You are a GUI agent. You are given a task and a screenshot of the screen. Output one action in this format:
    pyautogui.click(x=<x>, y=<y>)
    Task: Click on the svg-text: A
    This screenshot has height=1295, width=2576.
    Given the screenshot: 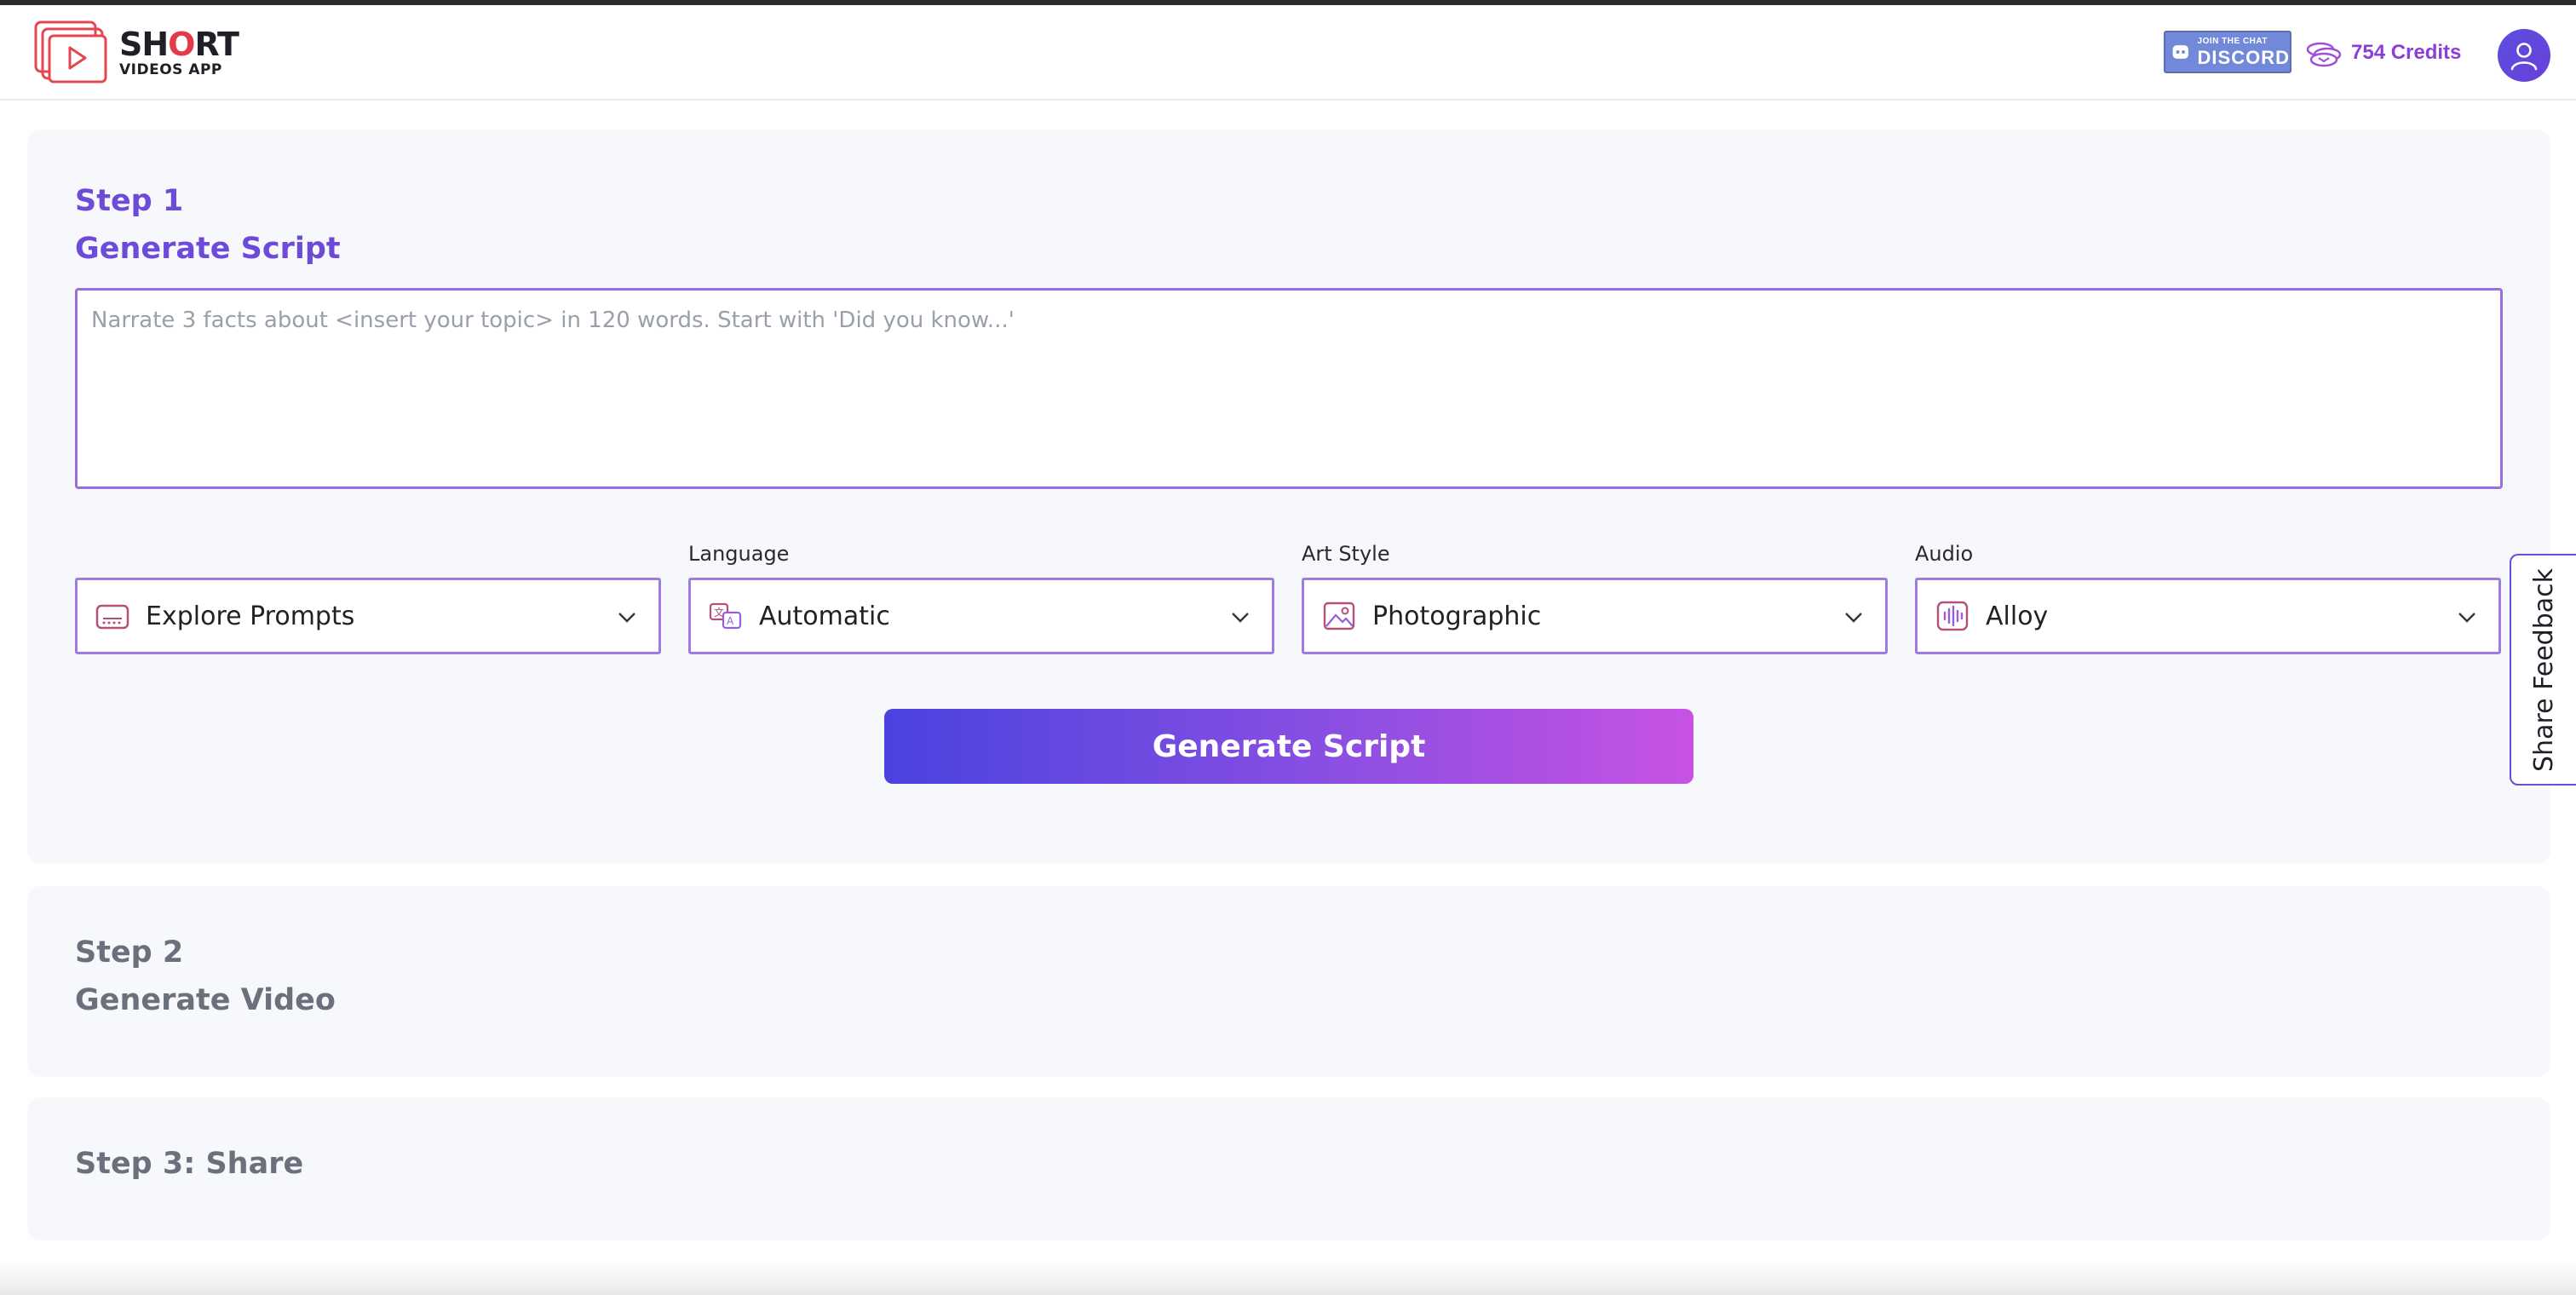 What is the action you would take?
    pyautogui.click(x=730, y=621)
    